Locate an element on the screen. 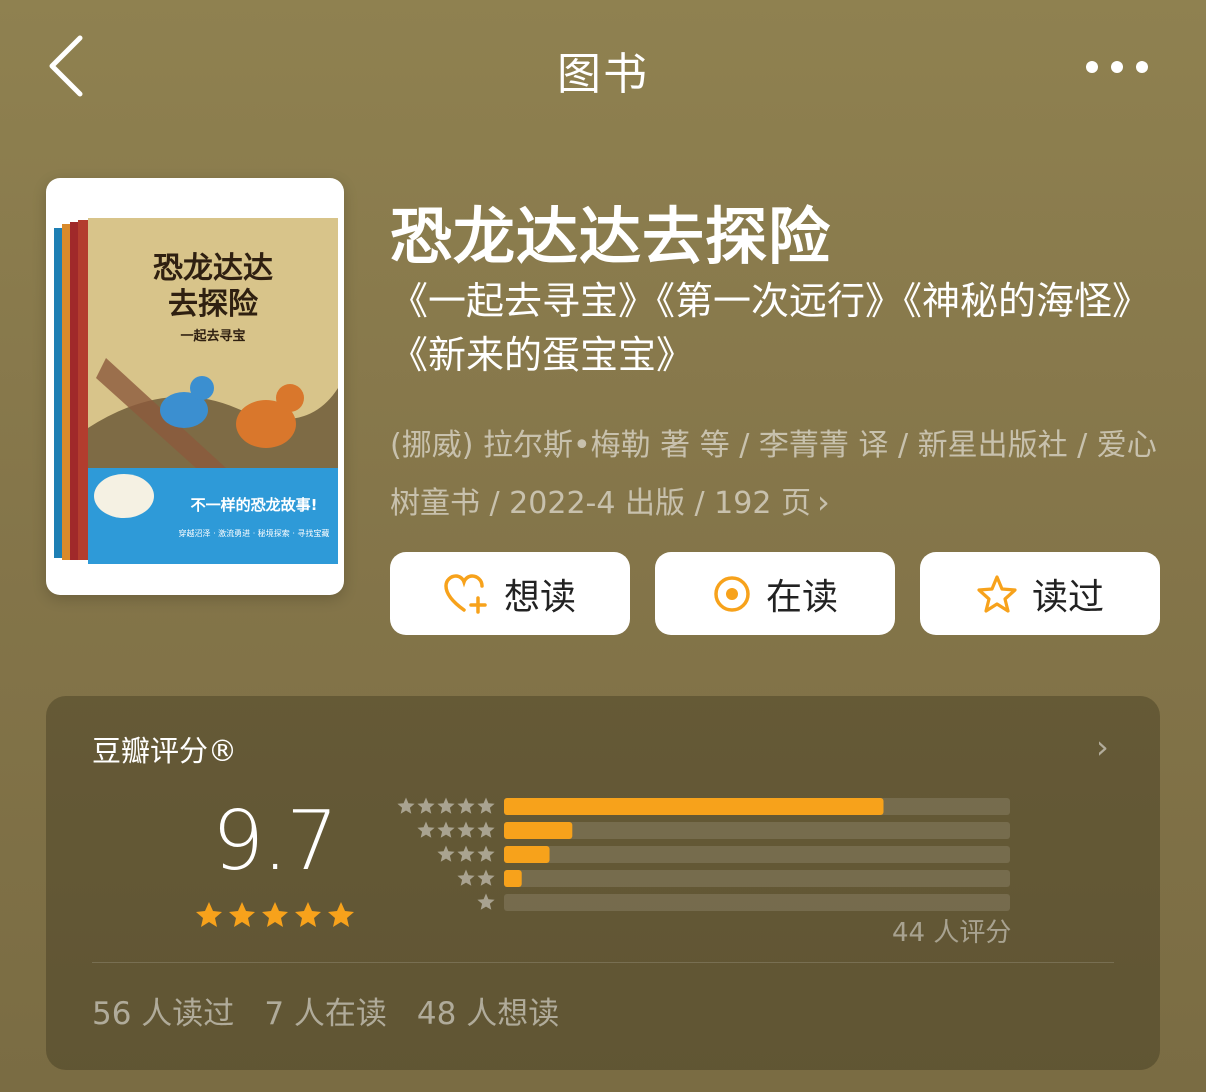 This screenshot has width=1206, height=1092. rating-count: 44 人评分 is located at coordinates (952, 933).